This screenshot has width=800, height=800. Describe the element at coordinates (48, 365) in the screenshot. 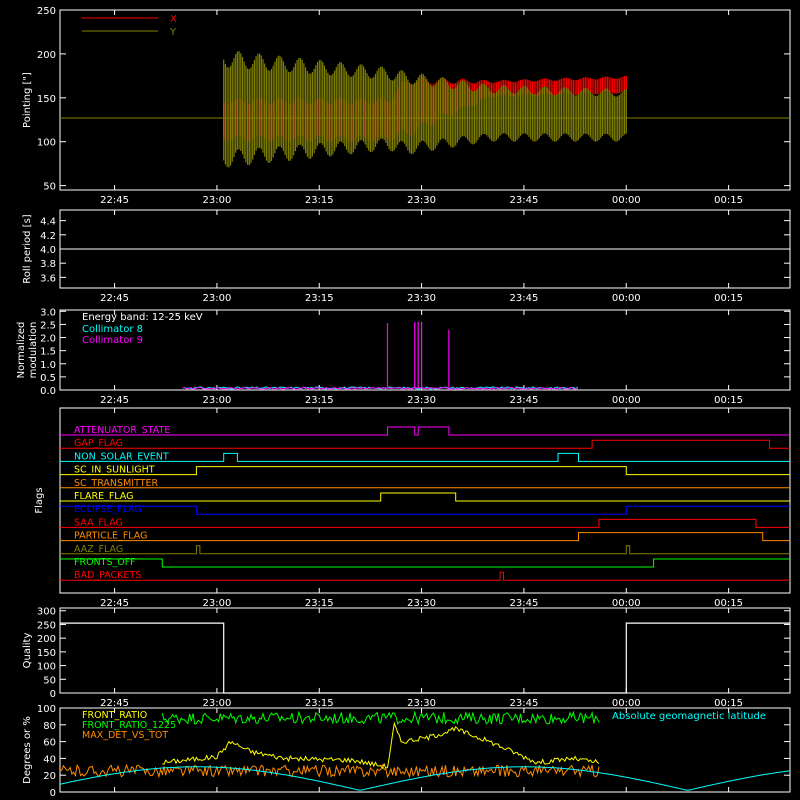

I see `y-tick-label: 1.0` at that location.